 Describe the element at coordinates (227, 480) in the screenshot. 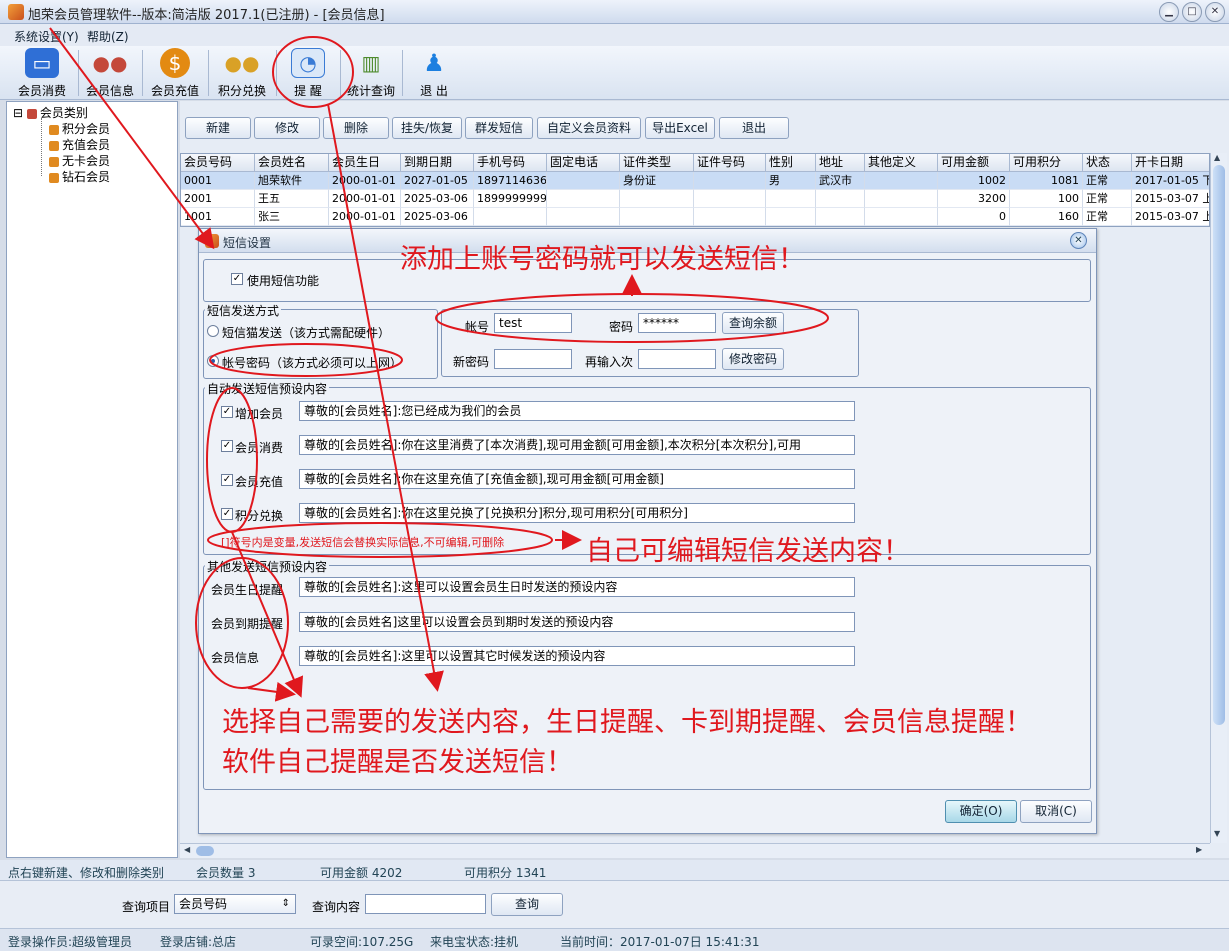

I see `recharge-checkbox: ✓` at that location.